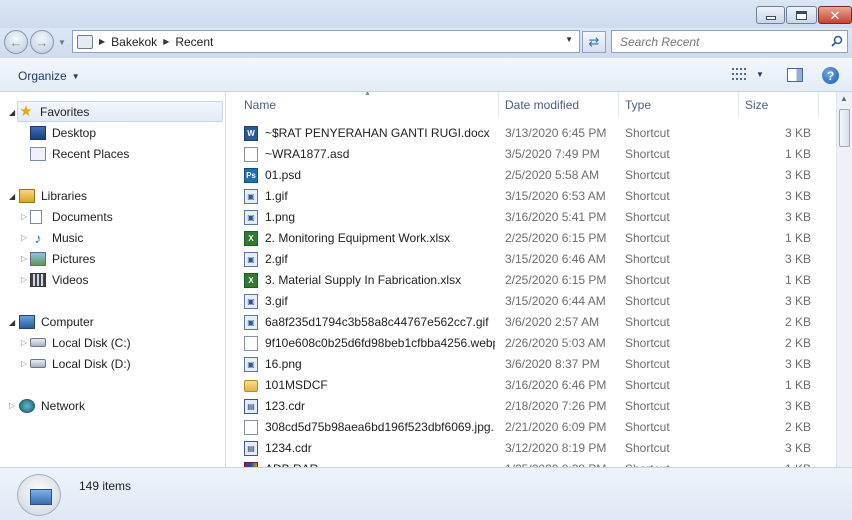 The image size is (852, 520). Describe the element at coordinates (844, 98) in the screenshot. I see `scroll-up-icon: ▲` at that location.